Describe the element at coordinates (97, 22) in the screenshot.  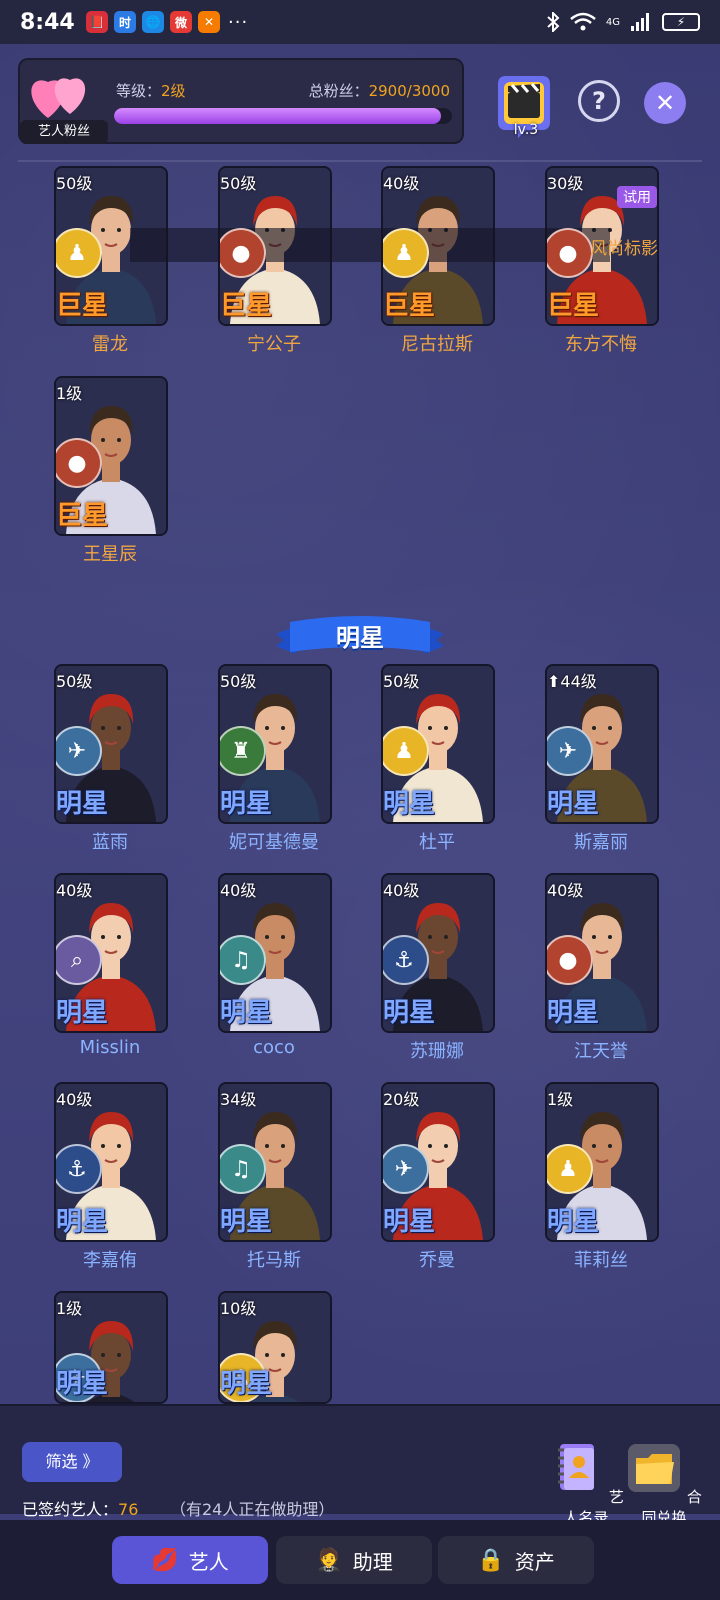
I see `app-notification-icon: 📕` at that location.